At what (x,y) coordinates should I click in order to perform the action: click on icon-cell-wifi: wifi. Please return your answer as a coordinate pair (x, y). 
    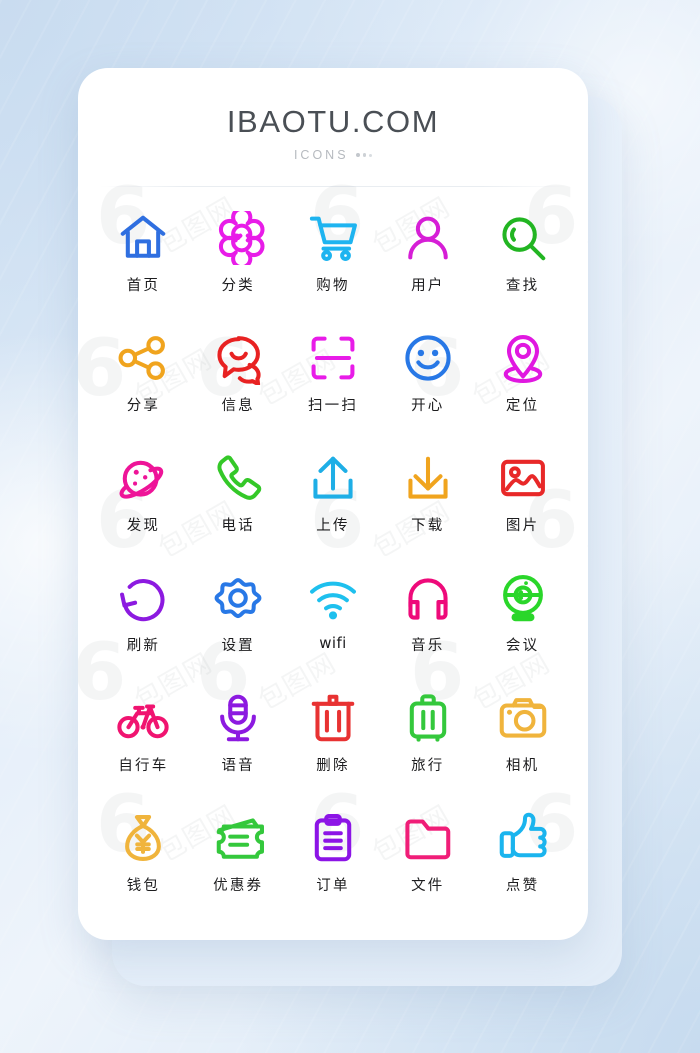
    Looking at the image, I should click on (333, 623).